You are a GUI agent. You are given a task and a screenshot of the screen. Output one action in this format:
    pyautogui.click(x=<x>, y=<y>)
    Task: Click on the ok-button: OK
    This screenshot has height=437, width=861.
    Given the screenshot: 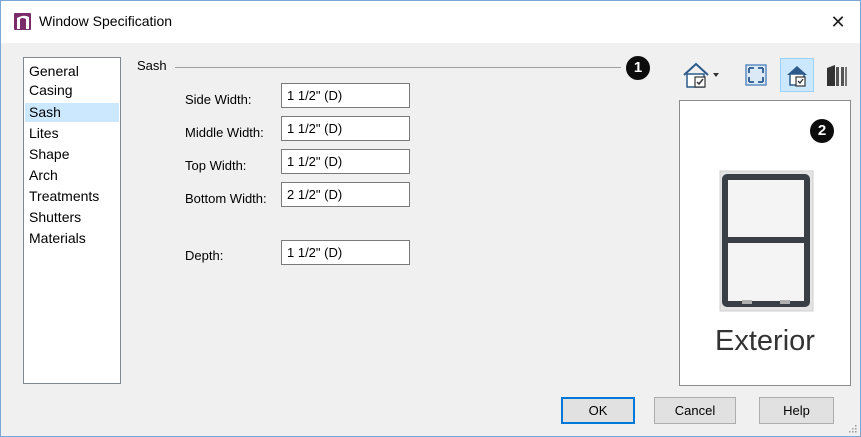 What is the action you would take?
    pyautogui.click(x=598, y=410)
    